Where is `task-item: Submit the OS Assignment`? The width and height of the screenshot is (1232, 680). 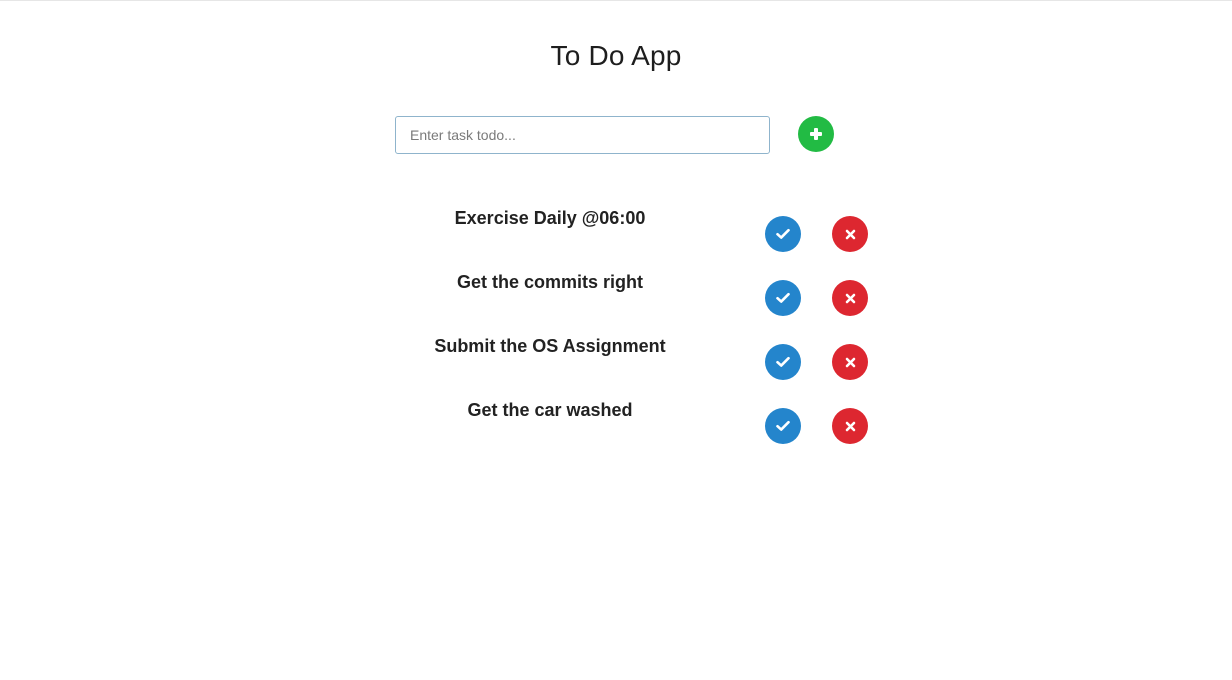
task-item: Submit the OS Assignment is located at coordinates (616, 358).